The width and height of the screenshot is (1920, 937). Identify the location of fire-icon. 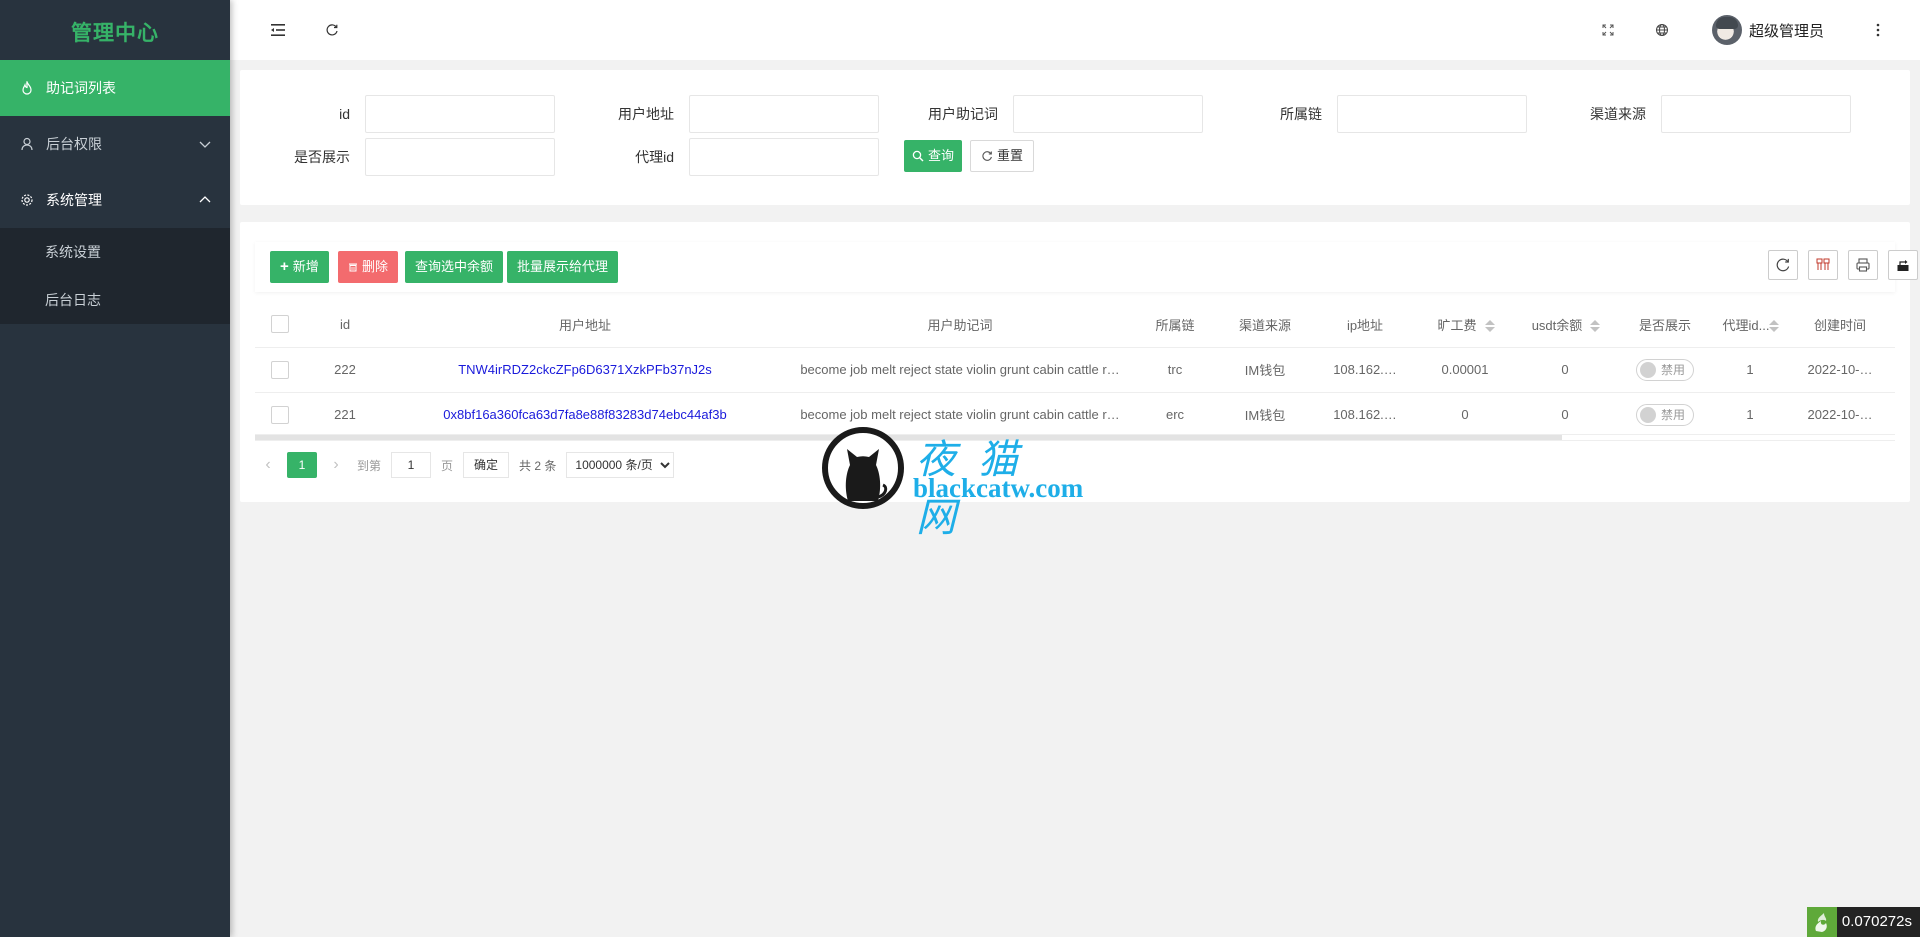
(27, 88).